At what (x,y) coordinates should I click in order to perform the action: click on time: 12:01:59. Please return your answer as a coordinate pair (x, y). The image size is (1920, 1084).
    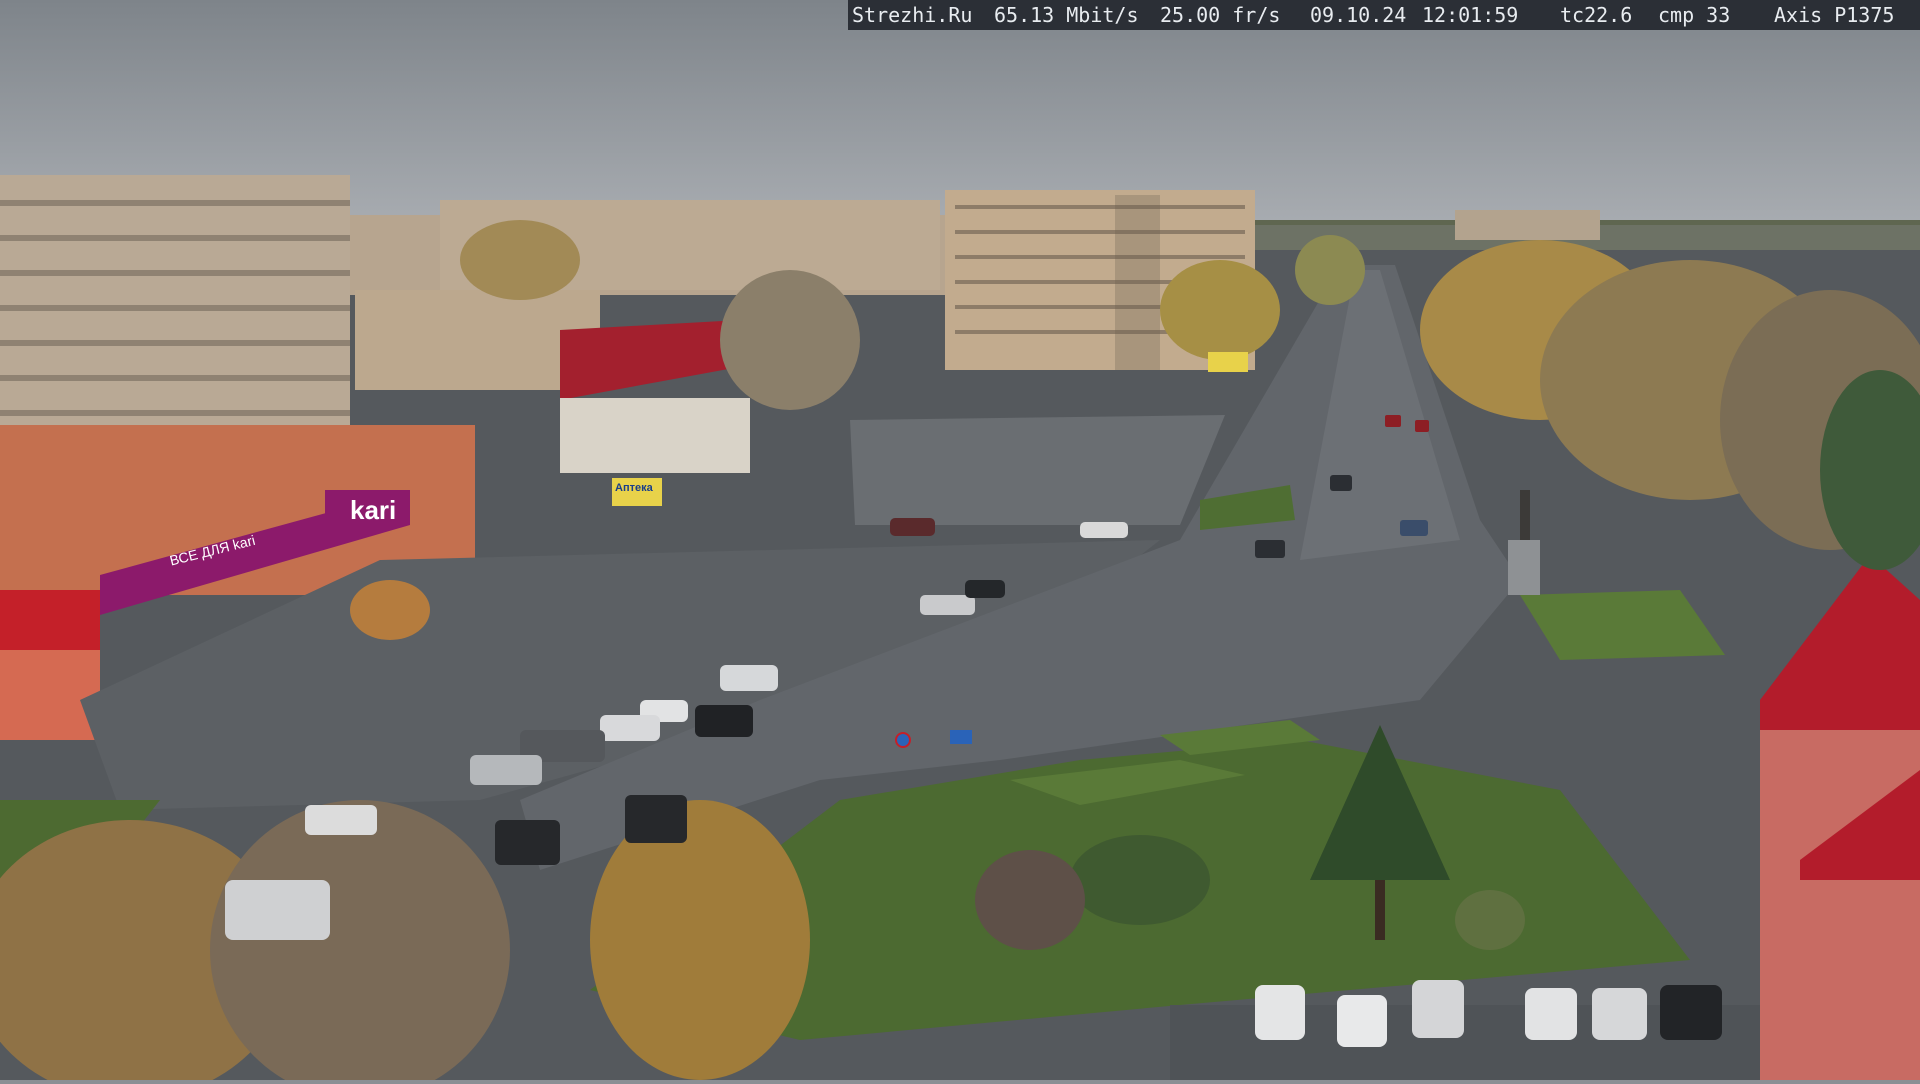
    Looking at the image, I should click on (1470, 15).